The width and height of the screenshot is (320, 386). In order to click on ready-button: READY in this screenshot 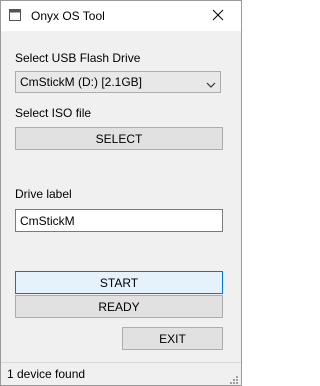, I will do `click(119, 306)`.